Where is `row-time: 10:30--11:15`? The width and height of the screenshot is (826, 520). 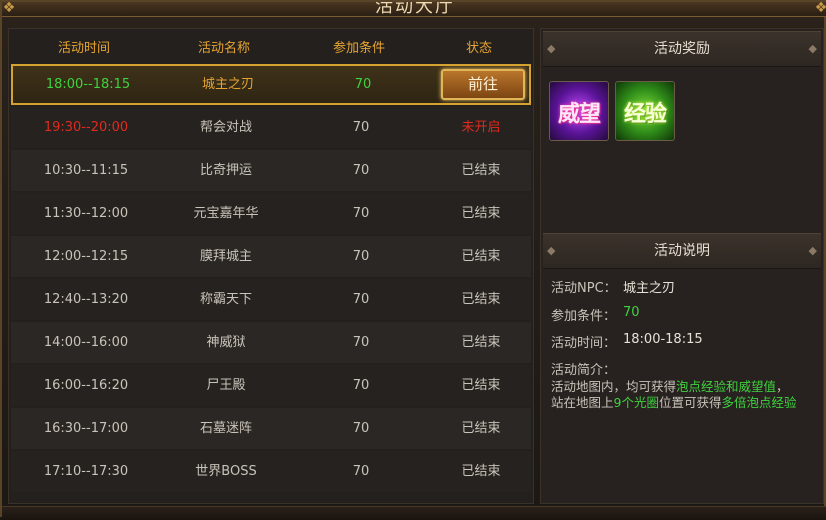
row-time: 10:30--11:15 is located at coordinates (86, 170).